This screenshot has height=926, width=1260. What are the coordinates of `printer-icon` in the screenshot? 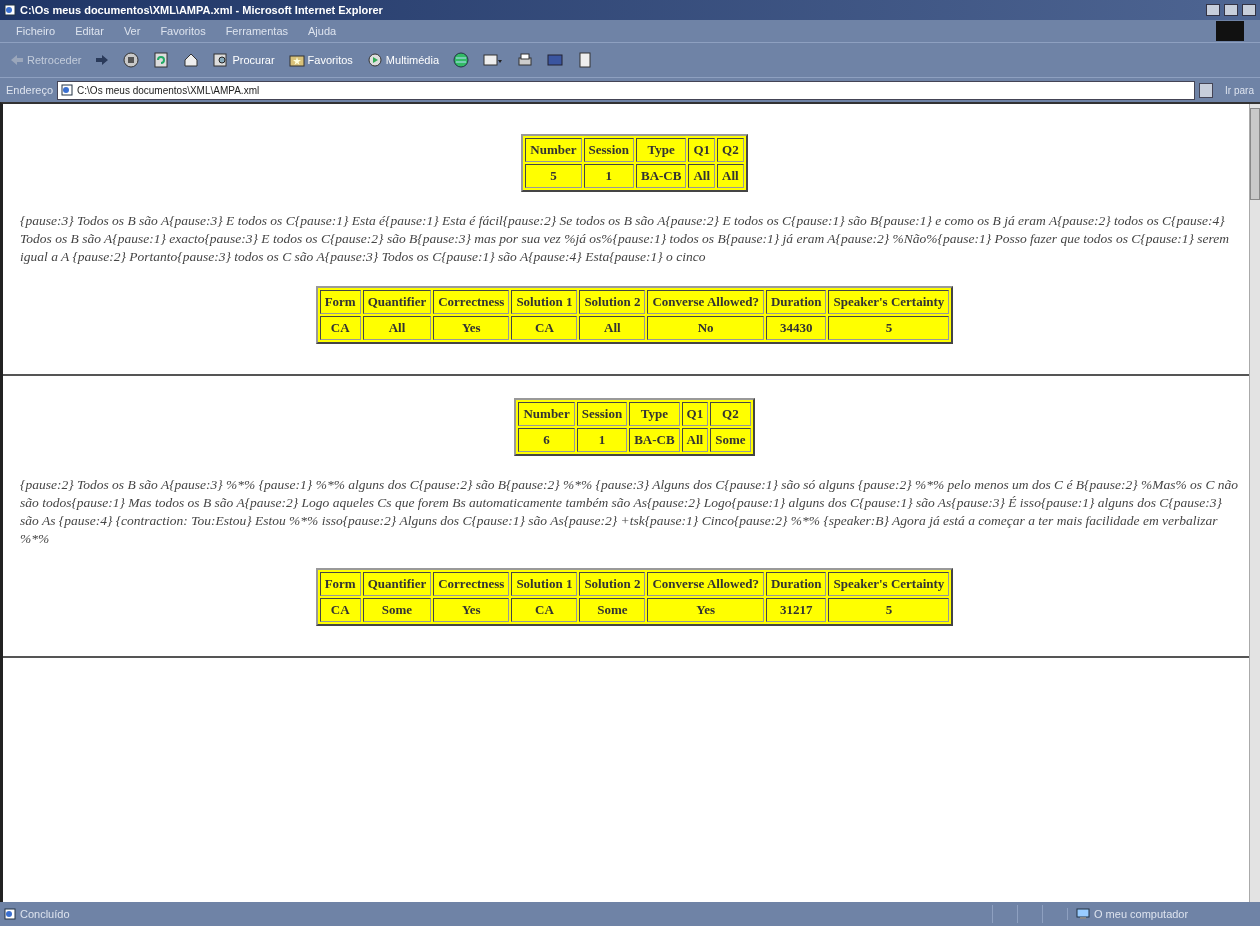 It's located at (525, 60).